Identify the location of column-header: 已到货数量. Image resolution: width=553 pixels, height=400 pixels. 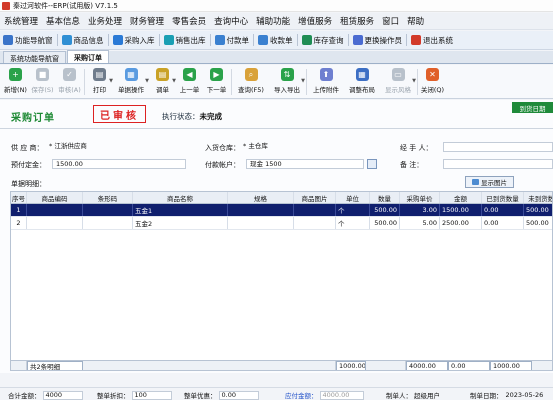
(503, 197).